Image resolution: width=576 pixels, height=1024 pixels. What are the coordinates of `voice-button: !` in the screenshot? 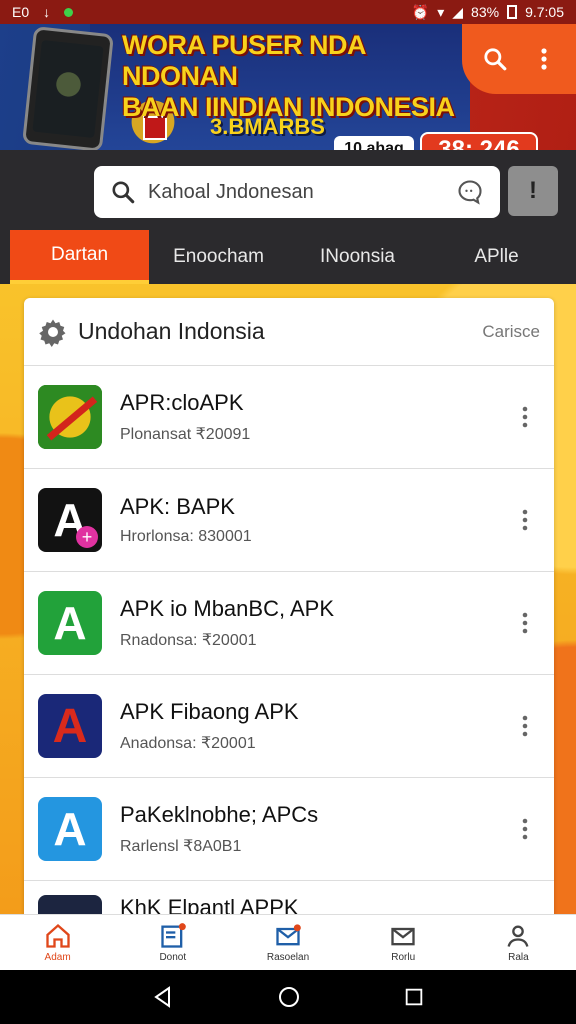 It's located at (533, 191).